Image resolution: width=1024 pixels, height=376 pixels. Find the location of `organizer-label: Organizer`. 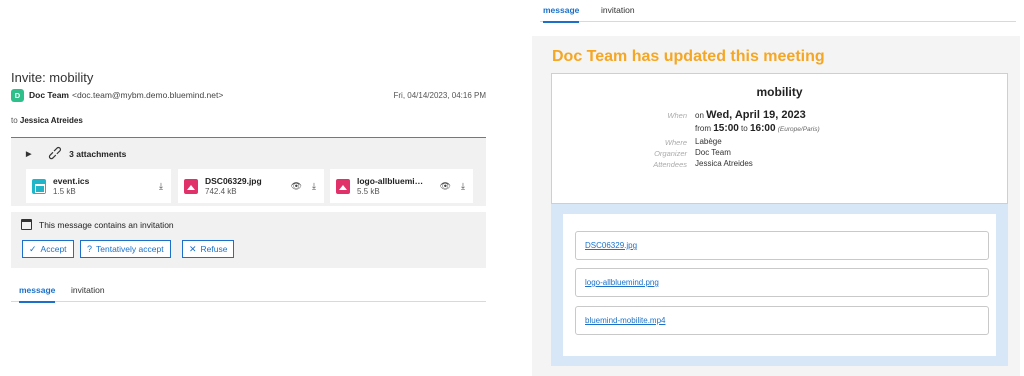

organizer-label: Organizer is located at coordinates (670, 153).